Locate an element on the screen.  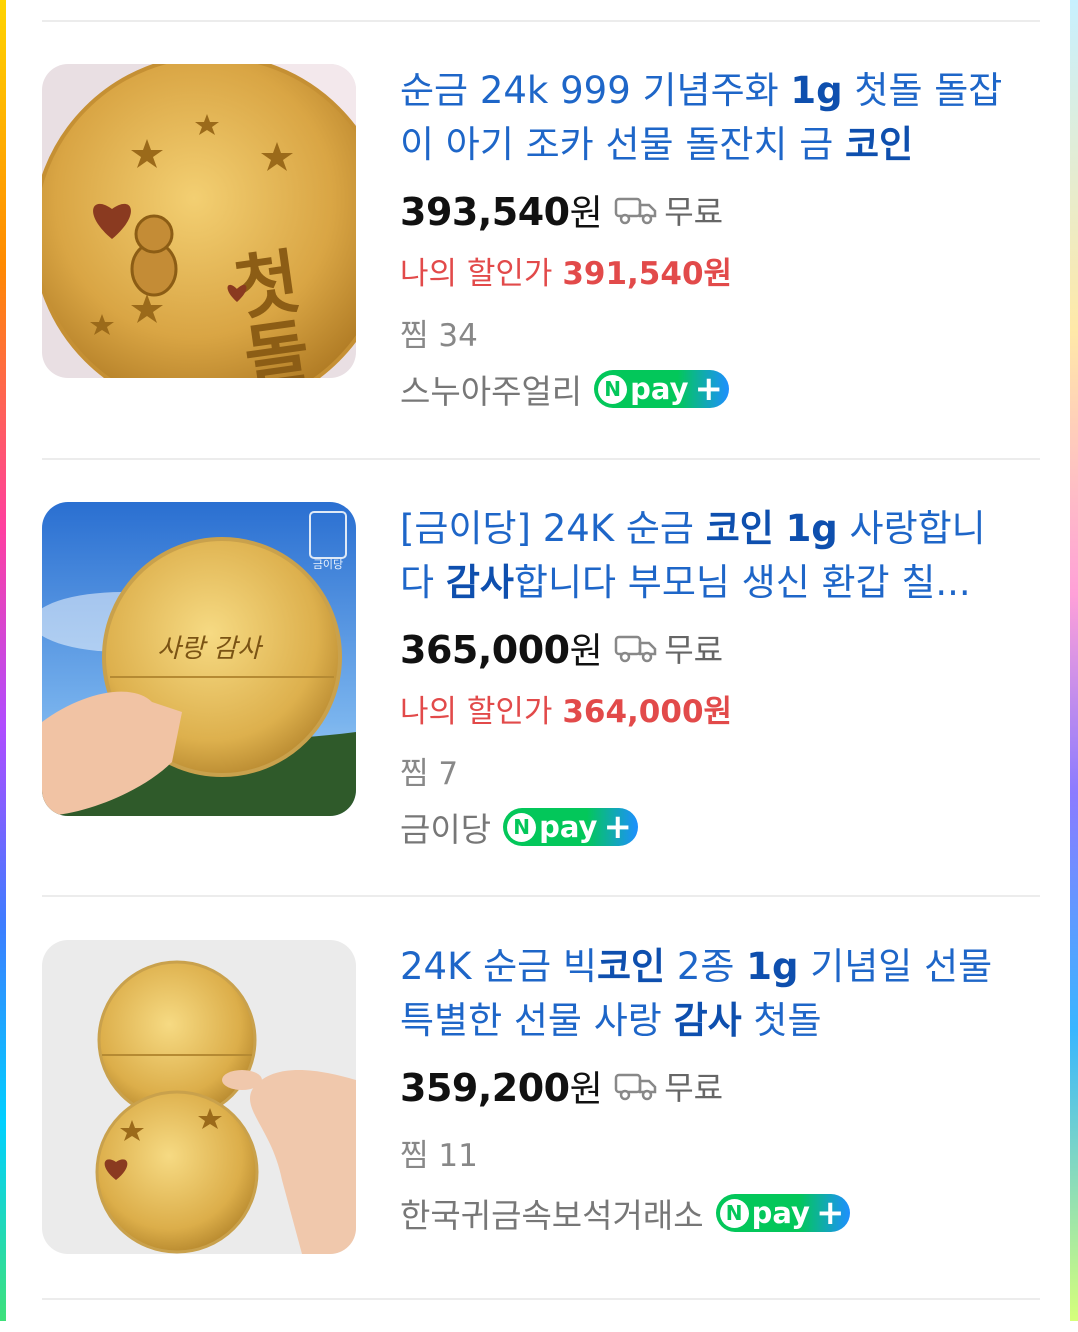
title-line-1: [금이당] 24K 순금 코인 1g 사랑합니 is located at coordinates (710, 529).